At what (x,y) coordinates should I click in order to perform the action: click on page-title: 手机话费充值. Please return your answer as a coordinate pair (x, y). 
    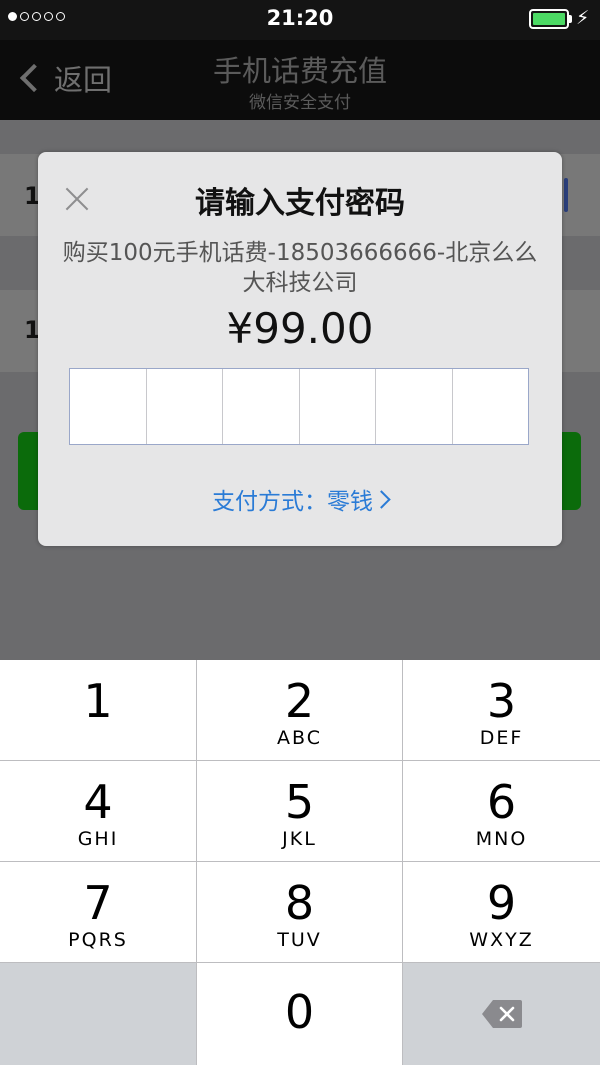
    Looking at the image, I should click on (299, 71).